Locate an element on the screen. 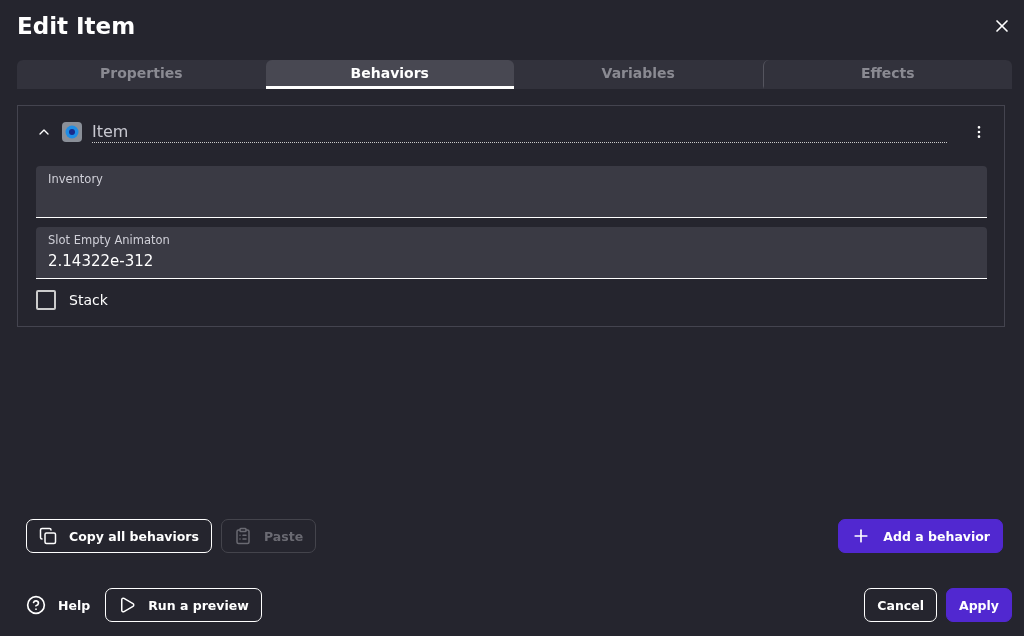 The height and width of the screenshot is (636, 1024). tab: Properties is located at coordinates (141, 74).